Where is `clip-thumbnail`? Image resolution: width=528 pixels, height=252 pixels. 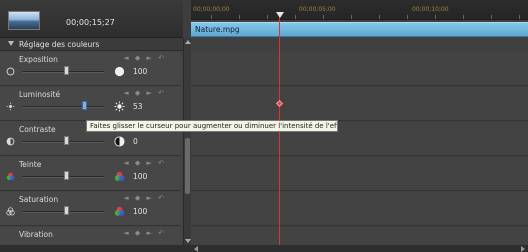 clip-thumbnail is located at coordinates (24, 20).